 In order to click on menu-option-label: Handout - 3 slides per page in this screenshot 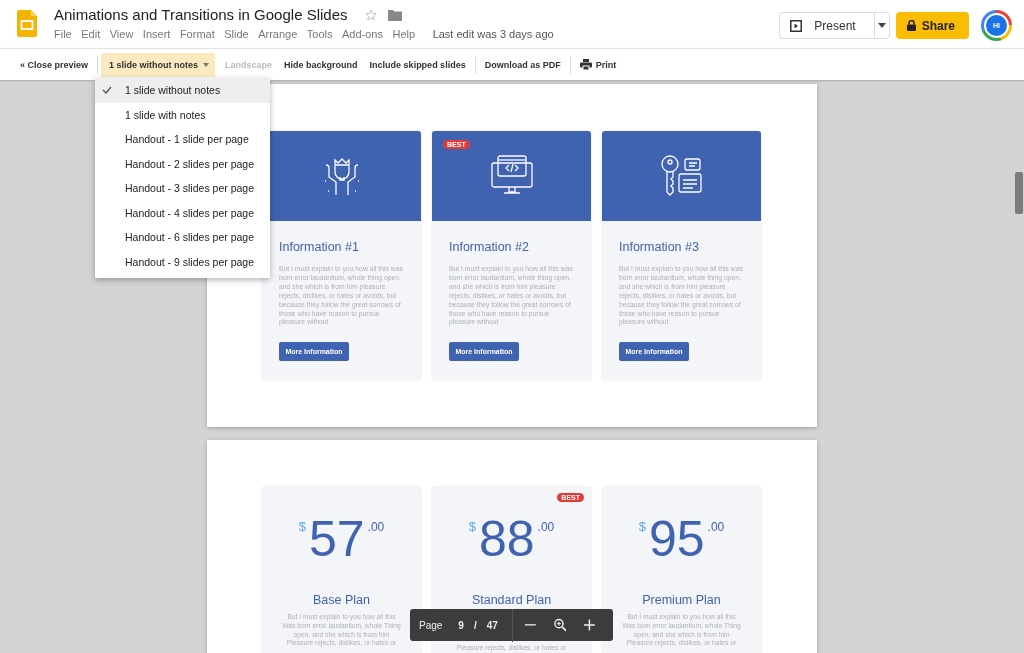, I will do `click(189, 188)`.